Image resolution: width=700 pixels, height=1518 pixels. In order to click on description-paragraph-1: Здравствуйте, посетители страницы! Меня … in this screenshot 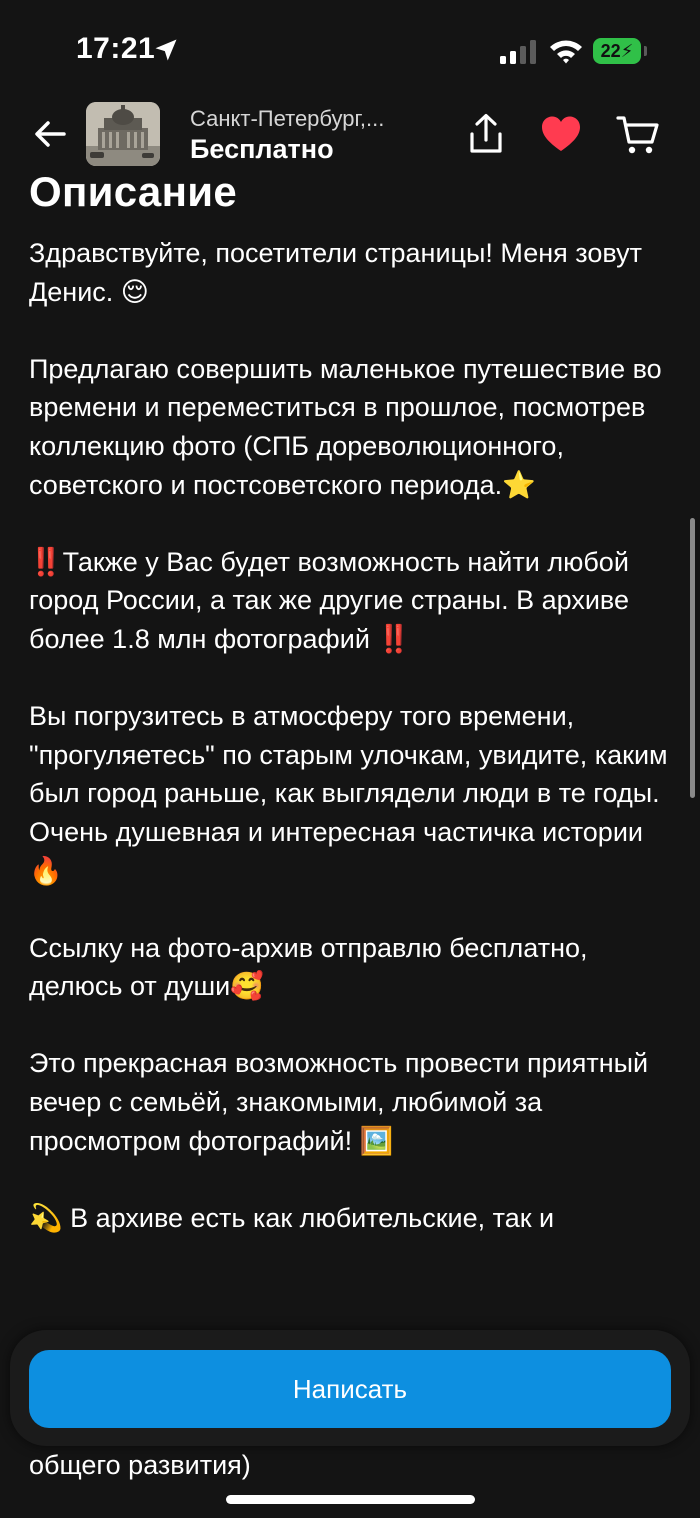, I will do `click(335, 272)`.